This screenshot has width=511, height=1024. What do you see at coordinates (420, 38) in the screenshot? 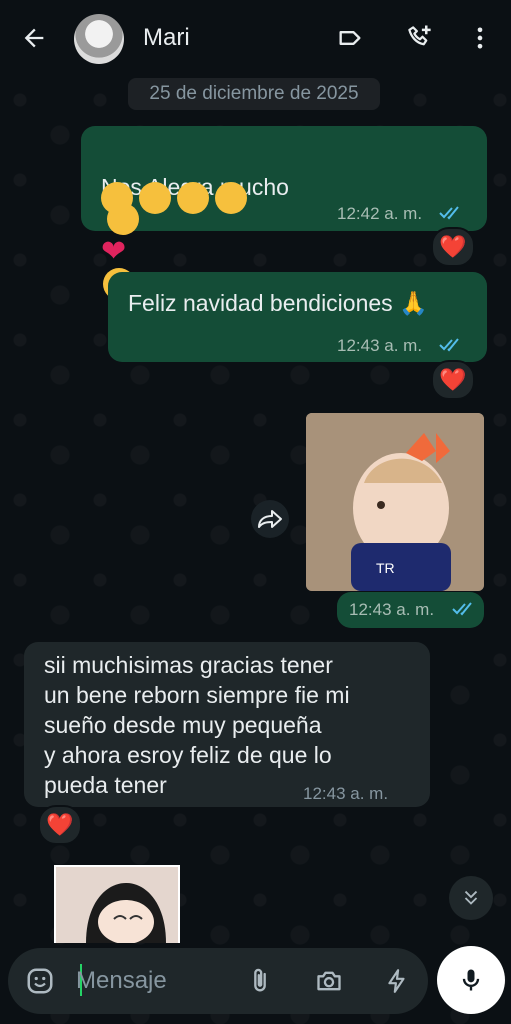
I see `add-call-icon` at bounding box center [420, 38].